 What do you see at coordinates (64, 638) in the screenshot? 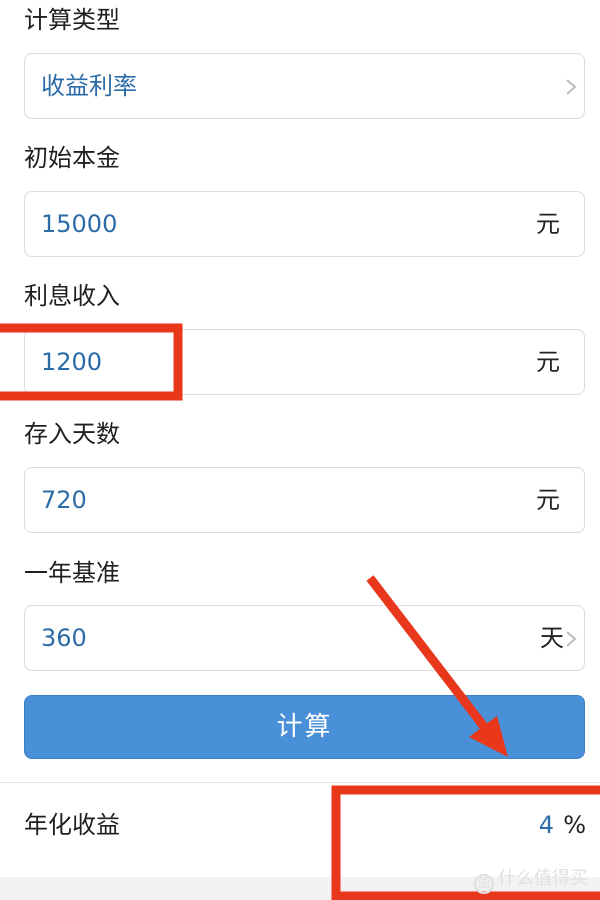
I see `year-basis-value: 360` at bounding box center [64, 638].